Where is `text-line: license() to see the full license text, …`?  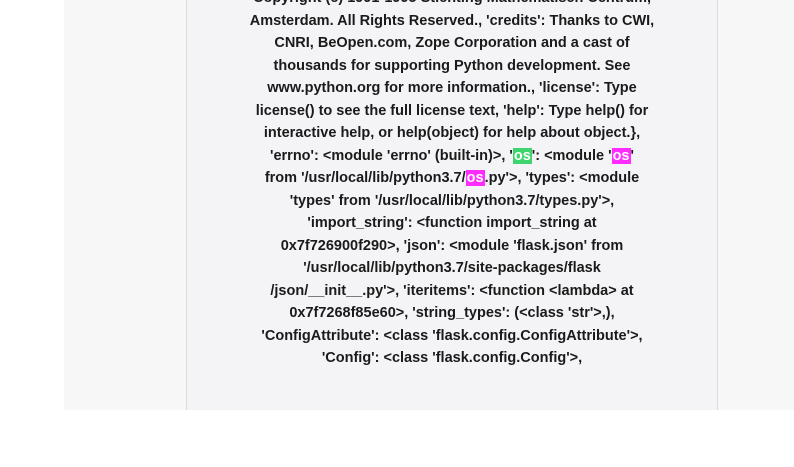
text-line: license() to see the full license text, … is located at coordinates (452, 111).